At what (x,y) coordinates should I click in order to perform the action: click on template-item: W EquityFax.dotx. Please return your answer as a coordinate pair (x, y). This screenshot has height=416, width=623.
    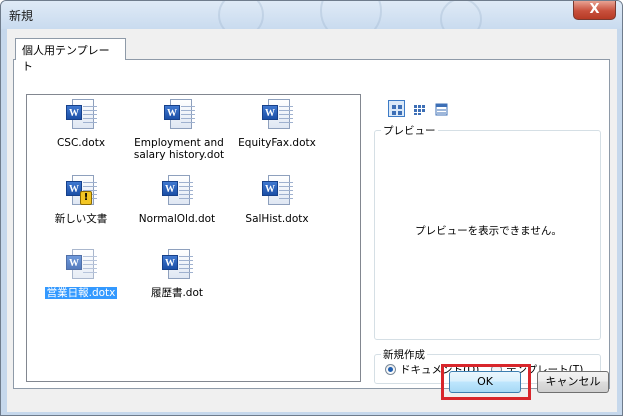
    Looking at the image, I should click on (277, 124).